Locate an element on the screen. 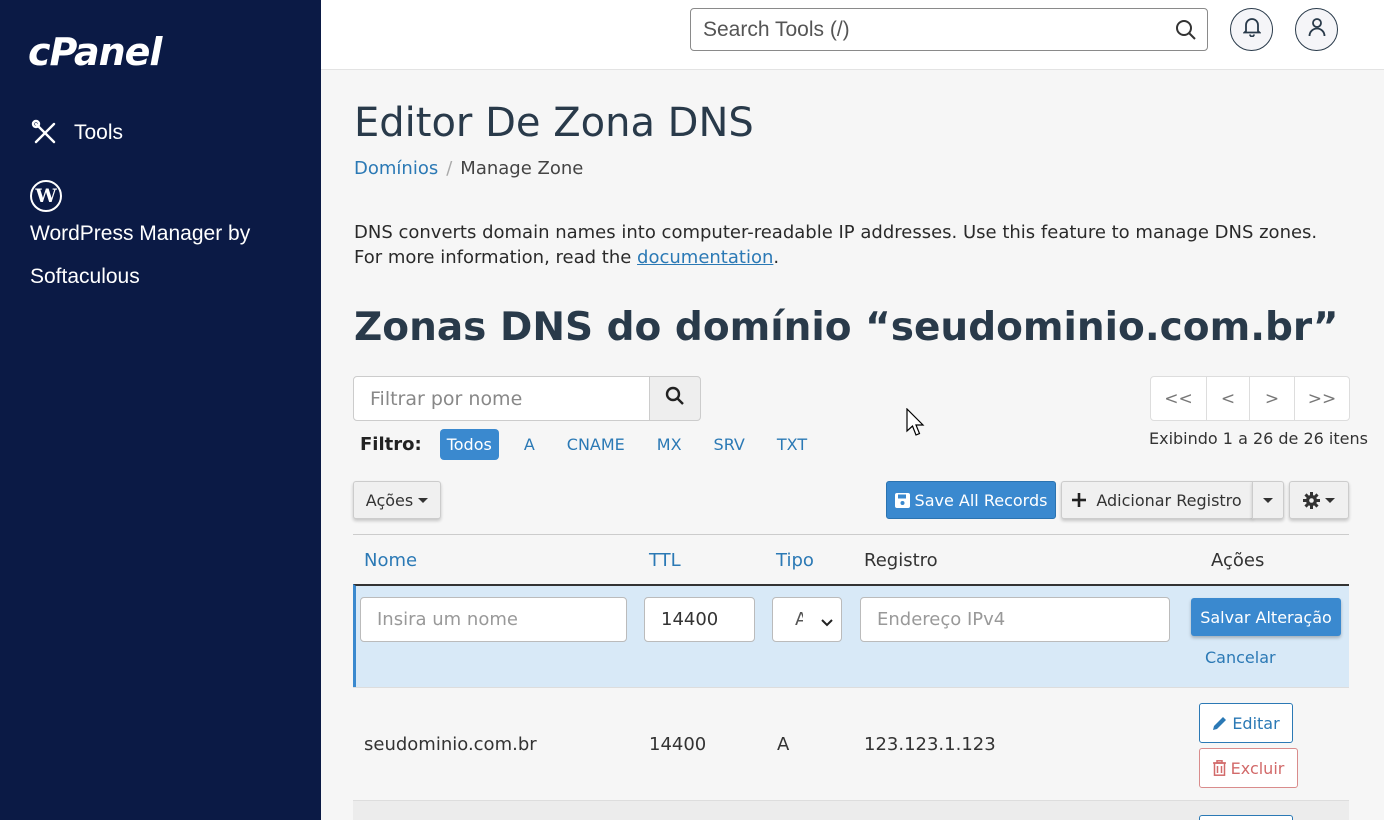 This screenshot has height=820, width=1384. edit-record-button is located at coordinates (1246, 817).